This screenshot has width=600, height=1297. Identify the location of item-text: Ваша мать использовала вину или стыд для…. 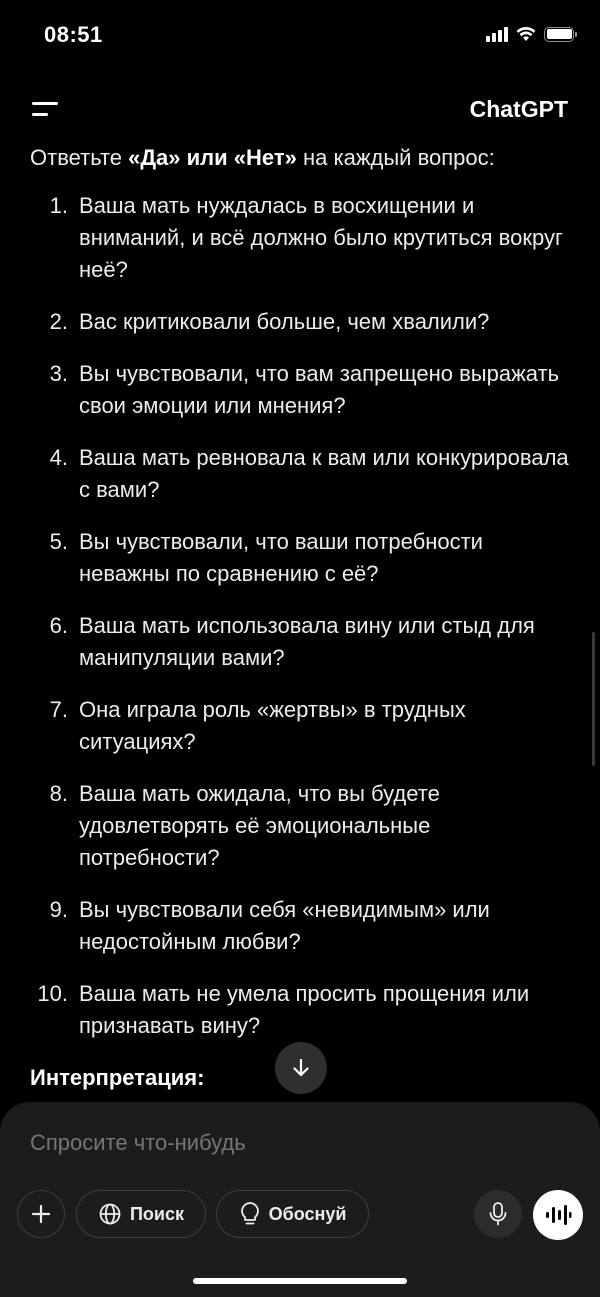
(307, 641).